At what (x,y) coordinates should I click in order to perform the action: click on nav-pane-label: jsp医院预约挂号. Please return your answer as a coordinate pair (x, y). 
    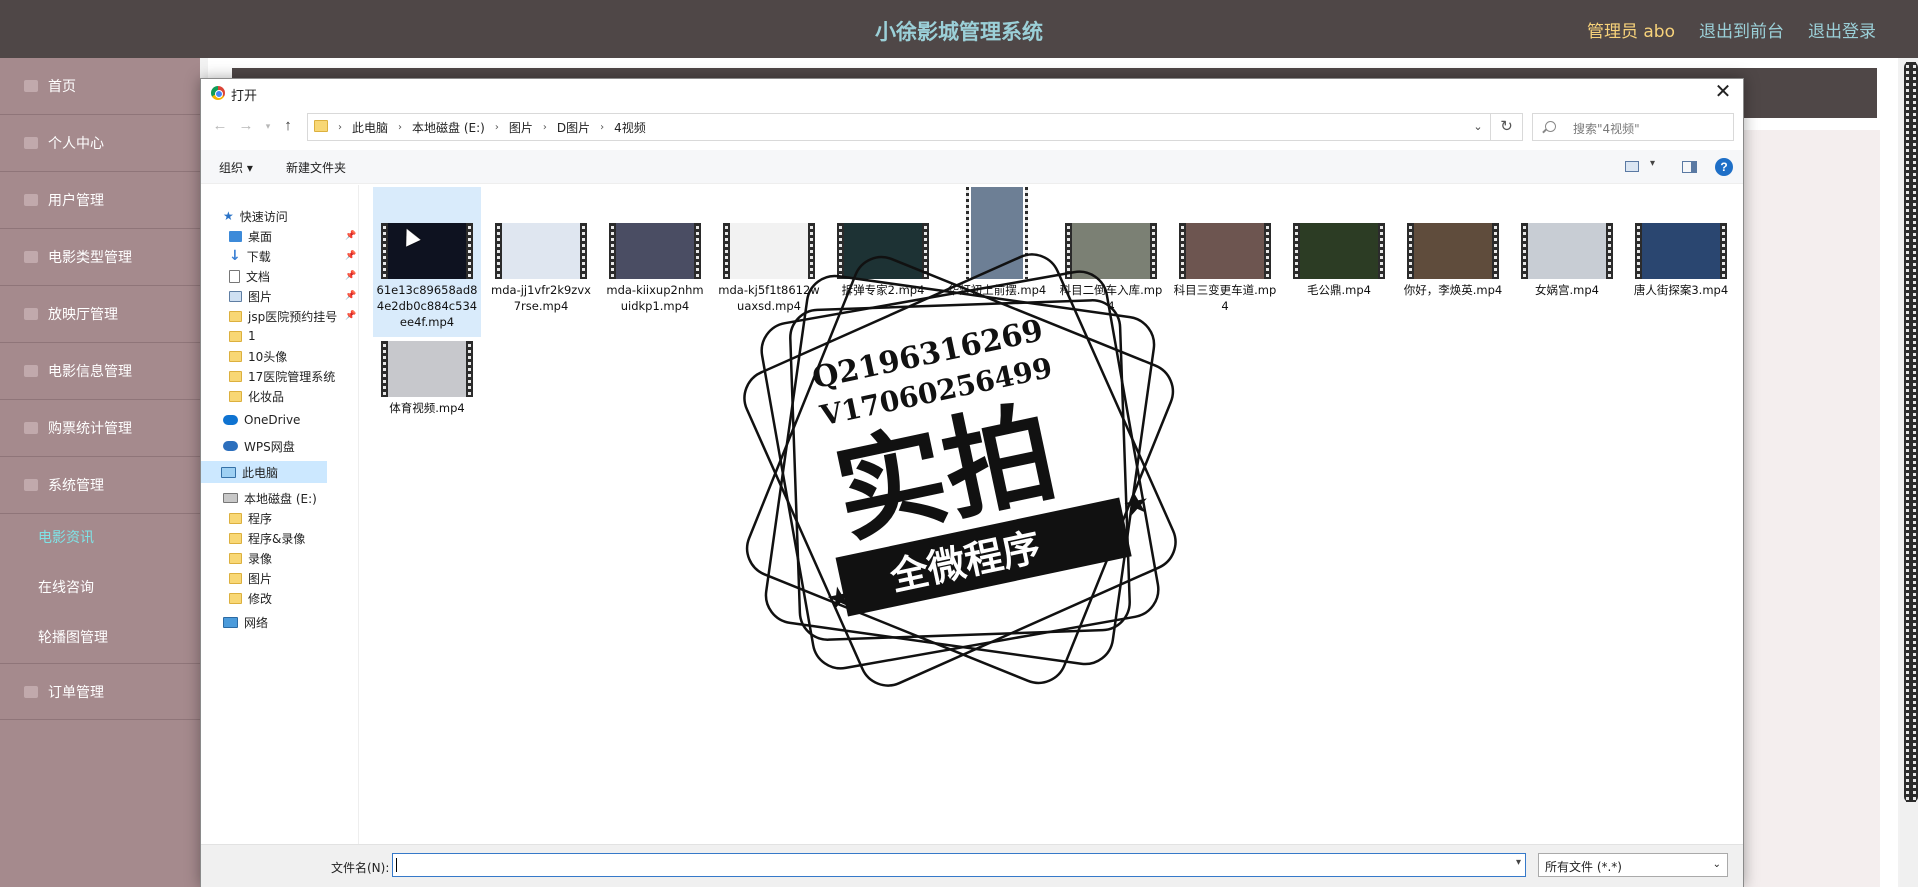
    Looking at the image, I should click on (293, 316).